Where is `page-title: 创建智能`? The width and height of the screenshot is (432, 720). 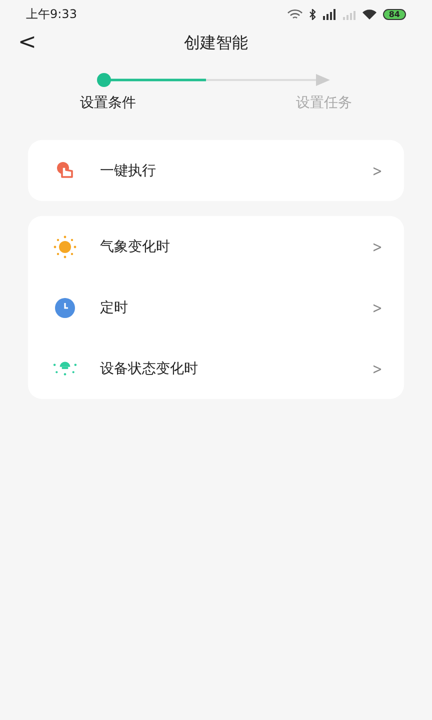 page-title: 创建智能 is located at coordinates (216, 43).